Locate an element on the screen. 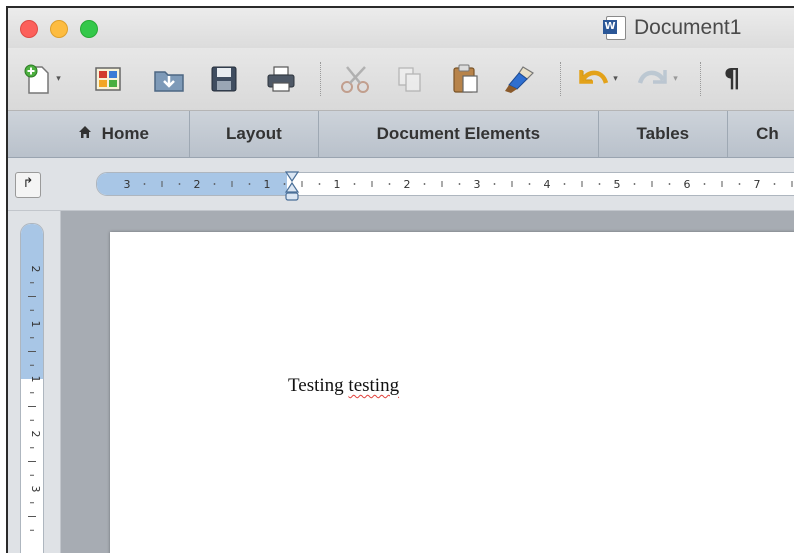  open-folder-icon is located at coordinates (169, 81).